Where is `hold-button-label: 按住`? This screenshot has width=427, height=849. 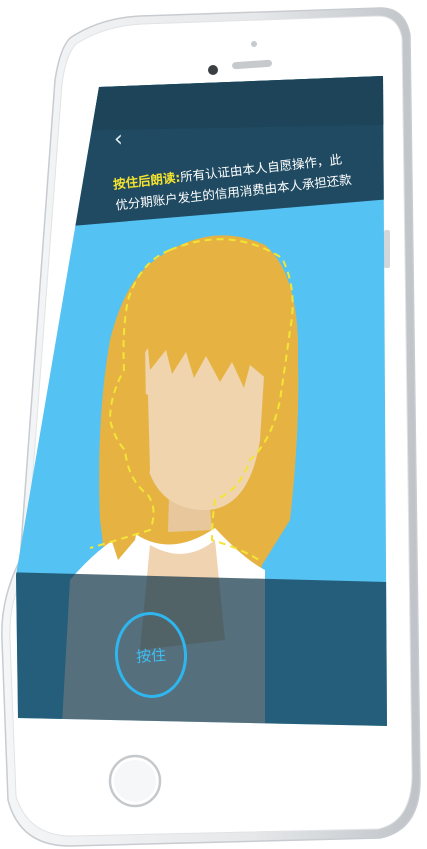
hold-button-label: 按住 is located at coordinates (151, 655).